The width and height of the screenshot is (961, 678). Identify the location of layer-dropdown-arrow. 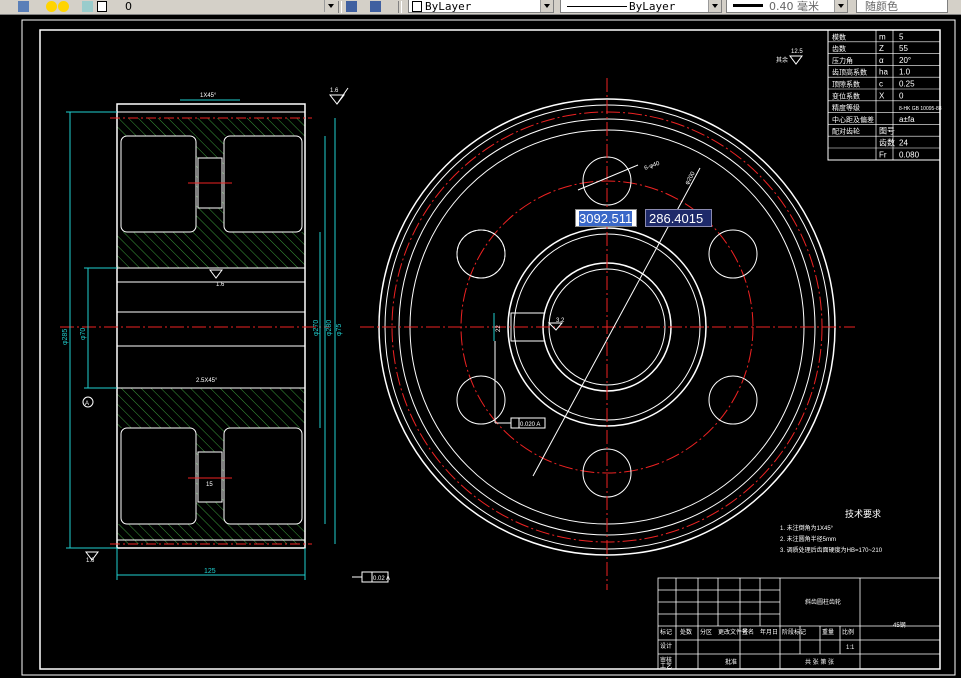
(330, 6).